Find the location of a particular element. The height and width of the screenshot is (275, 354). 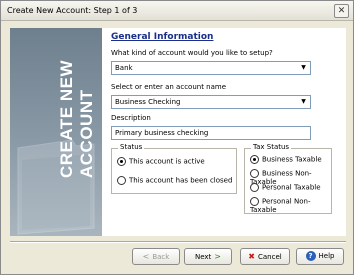

cancel-x-icon: ✖ is located at coordinates (251, 256).